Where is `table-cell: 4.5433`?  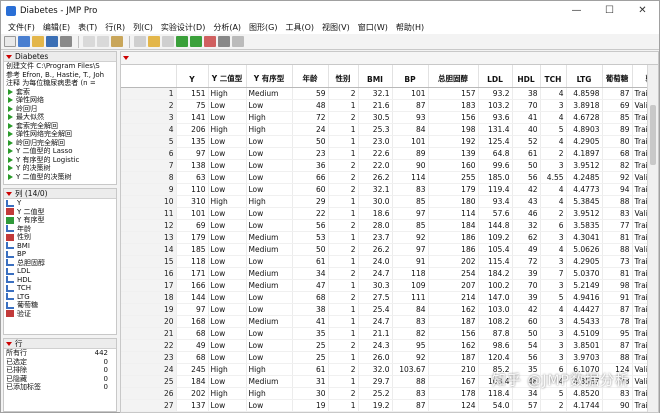 table-cell: 4.5433 is located at coordinates (584, 321).